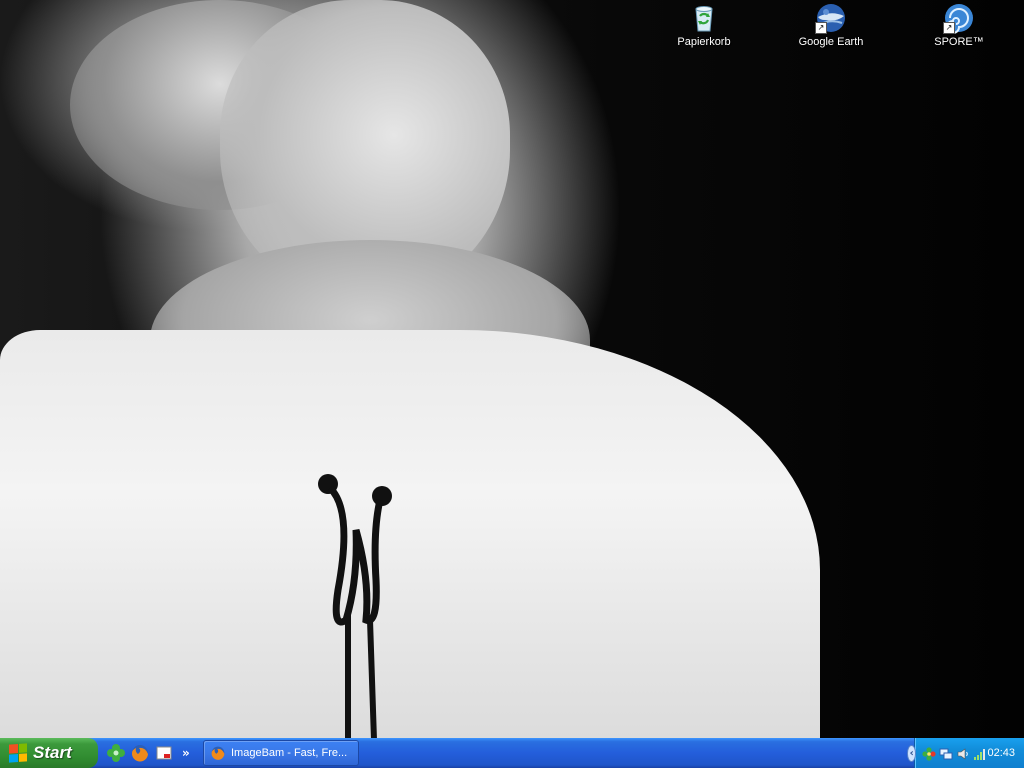 The height and width of the screenshot is (768, 1024). Describe the element at coordinates (946, 753) in the screenshot. I see `network-icon` at that location.